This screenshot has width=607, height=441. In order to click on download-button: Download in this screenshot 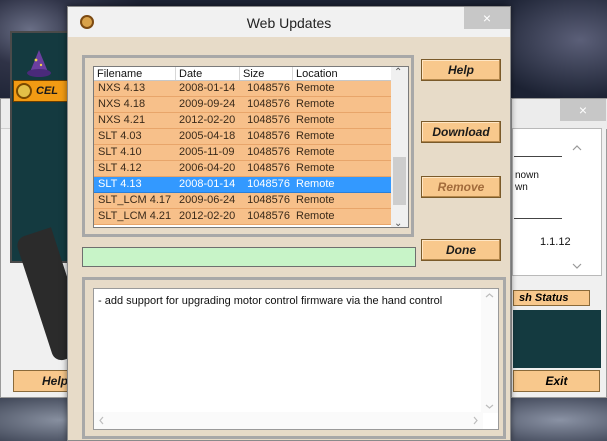, I will do `click(461, 132)`.